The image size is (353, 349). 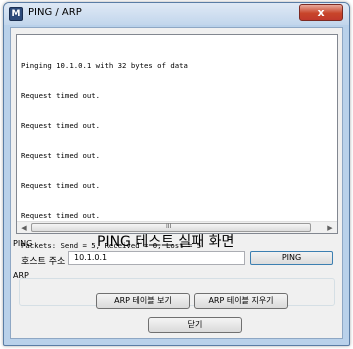 What do you see at coordinates (166, 242) in the screenshot?
I see `caption-overlay: PING 테스트 실패 화면` at bounding box center [166, 242].